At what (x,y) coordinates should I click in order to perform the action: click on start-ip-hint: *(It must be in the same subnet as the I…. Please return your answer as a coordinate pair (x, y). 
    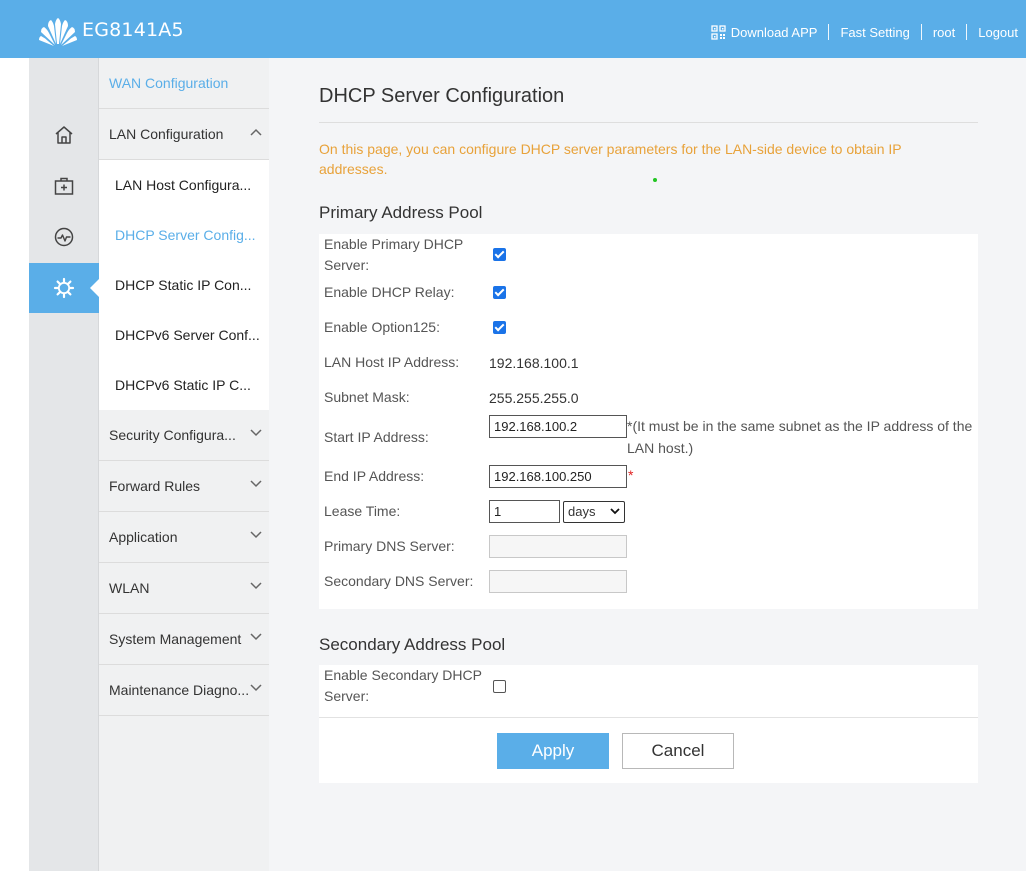
    Looking at the image, I should click on (800, 437).